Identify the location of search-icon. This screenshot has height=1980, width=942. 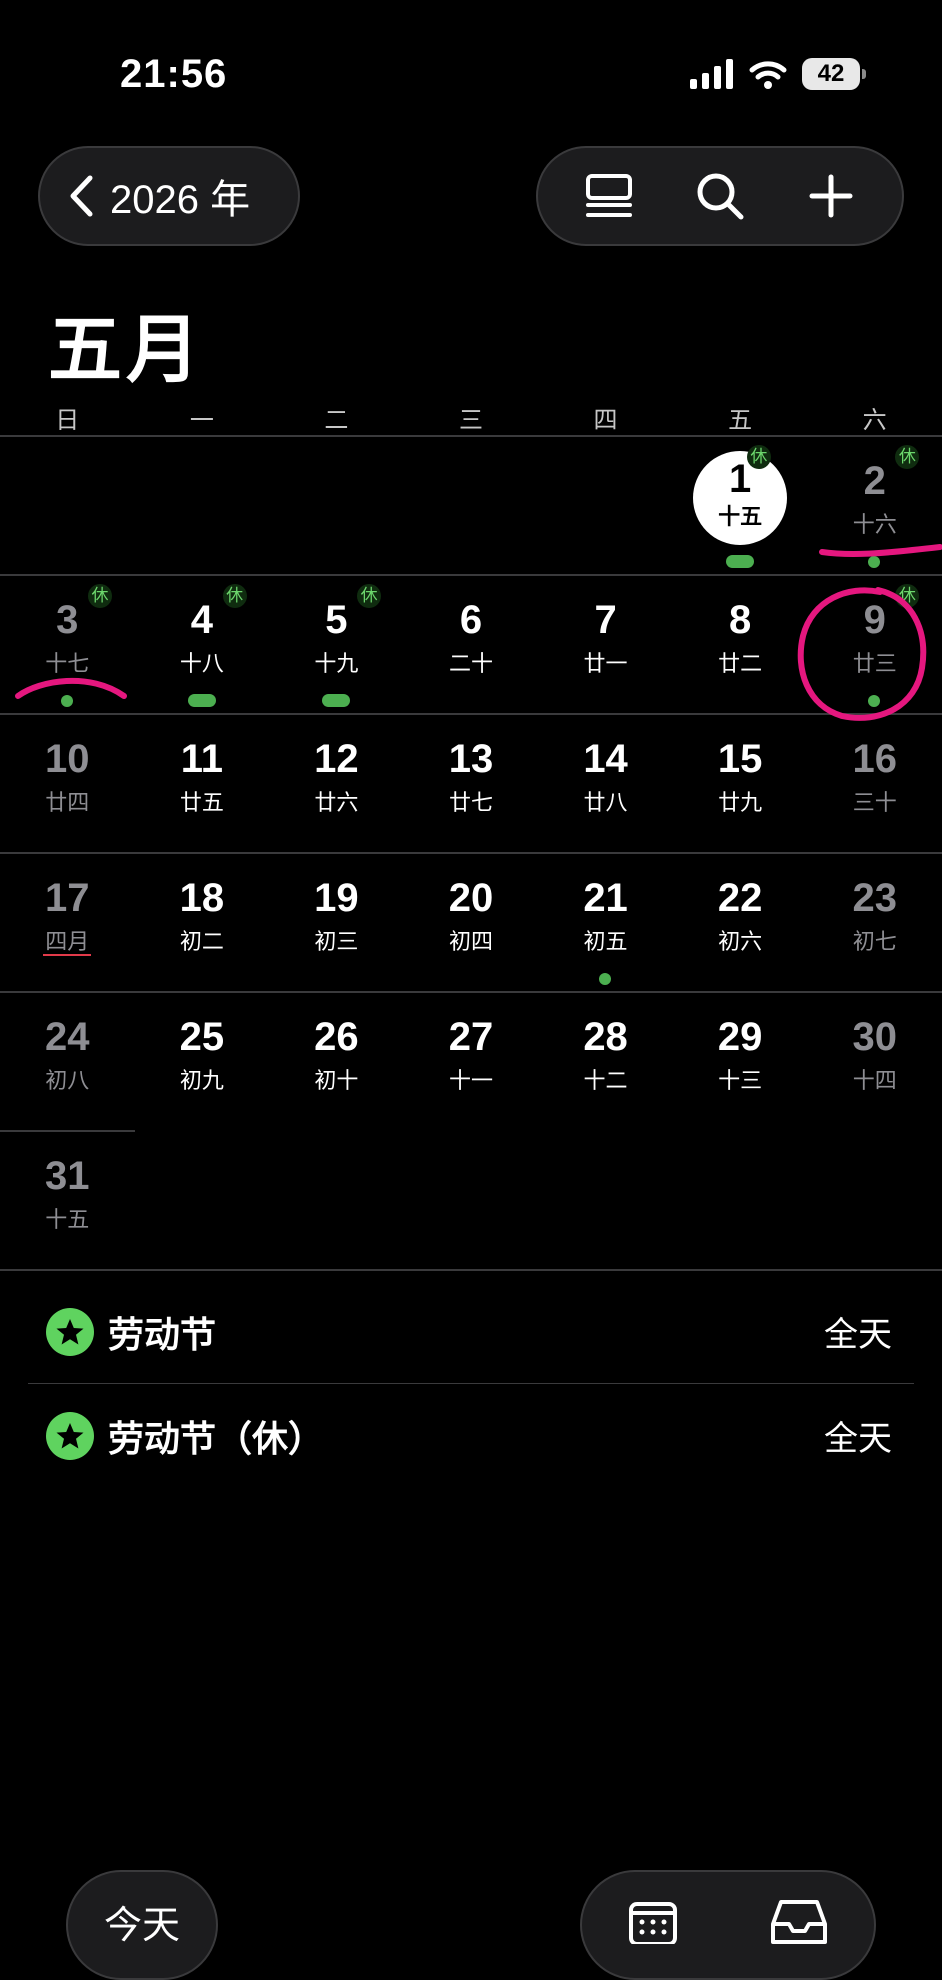
(720, 196).